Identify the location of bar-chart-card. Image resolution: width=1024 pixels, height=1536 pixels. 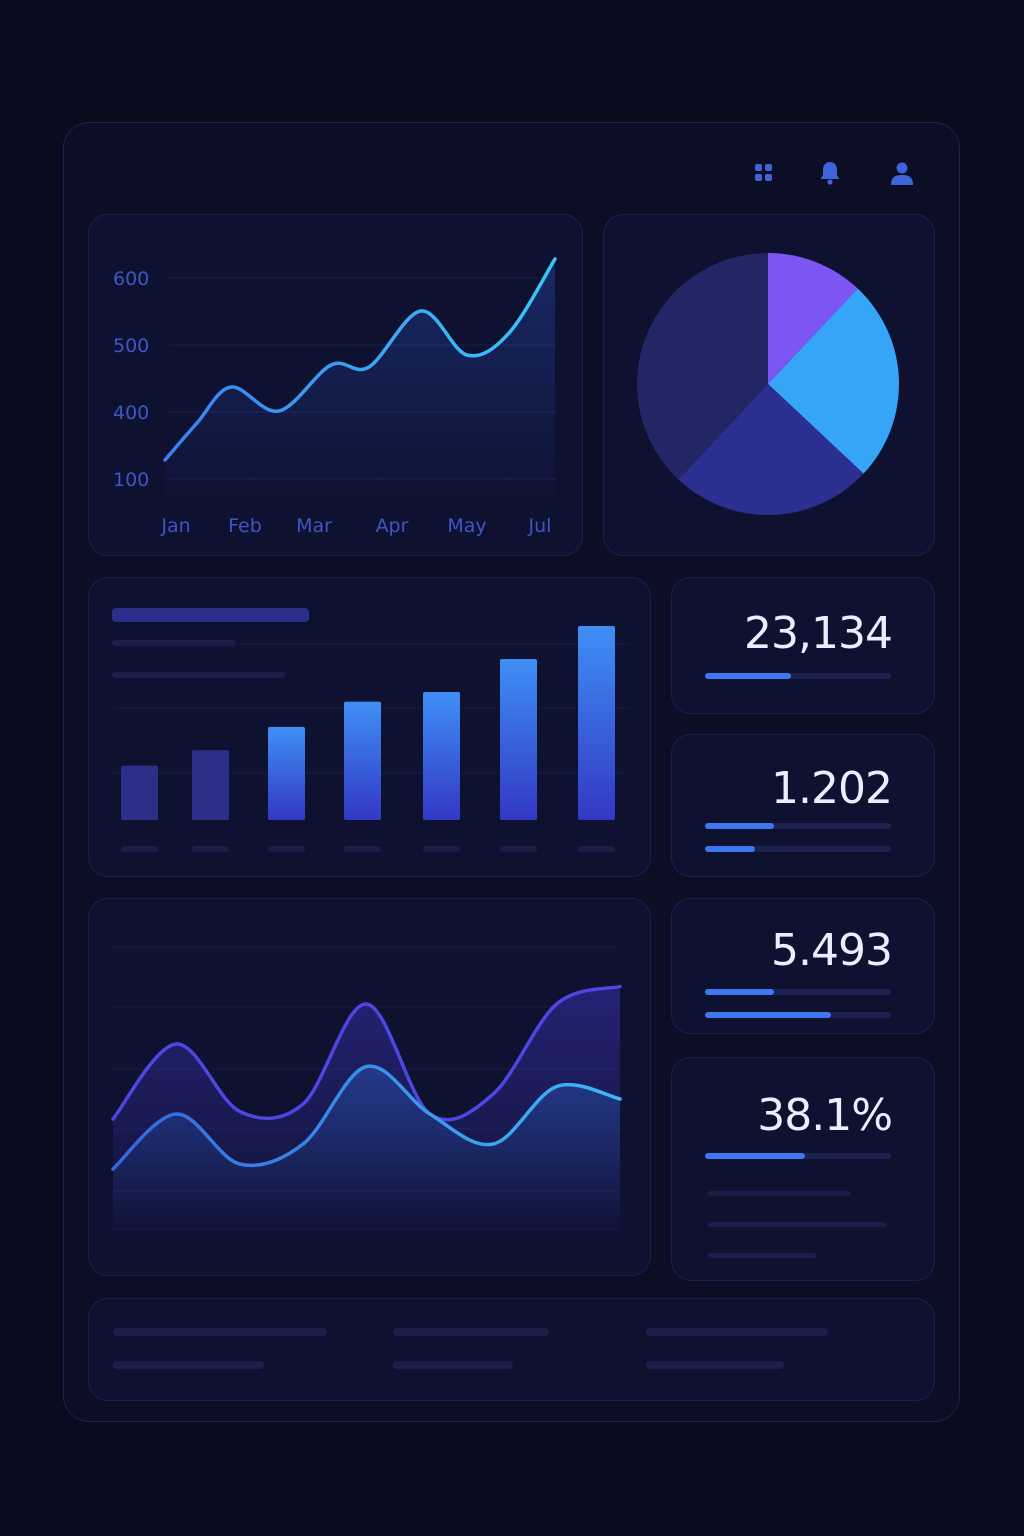
(369, 727).